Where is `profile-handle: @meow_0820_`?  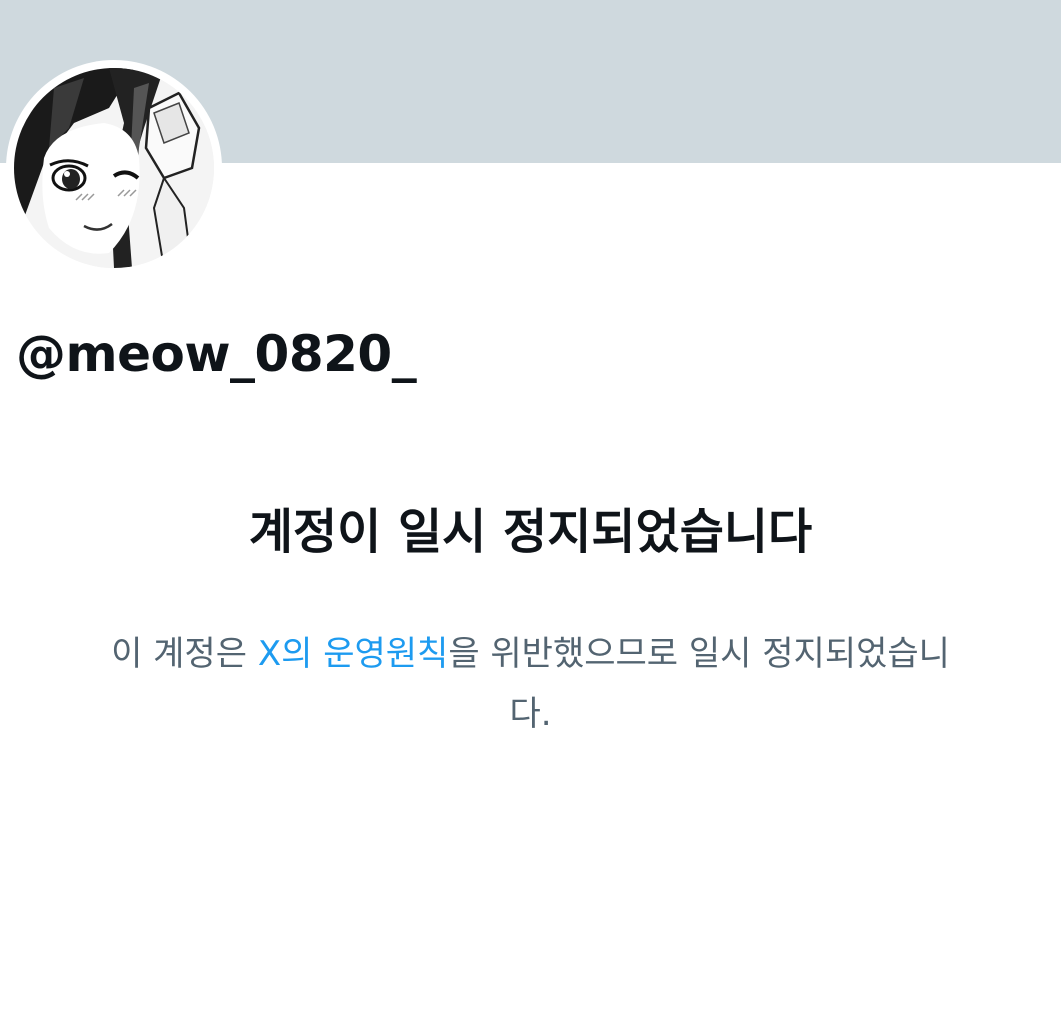 profile-handle: @meow_0820_ is located at coordinates (216, 354).